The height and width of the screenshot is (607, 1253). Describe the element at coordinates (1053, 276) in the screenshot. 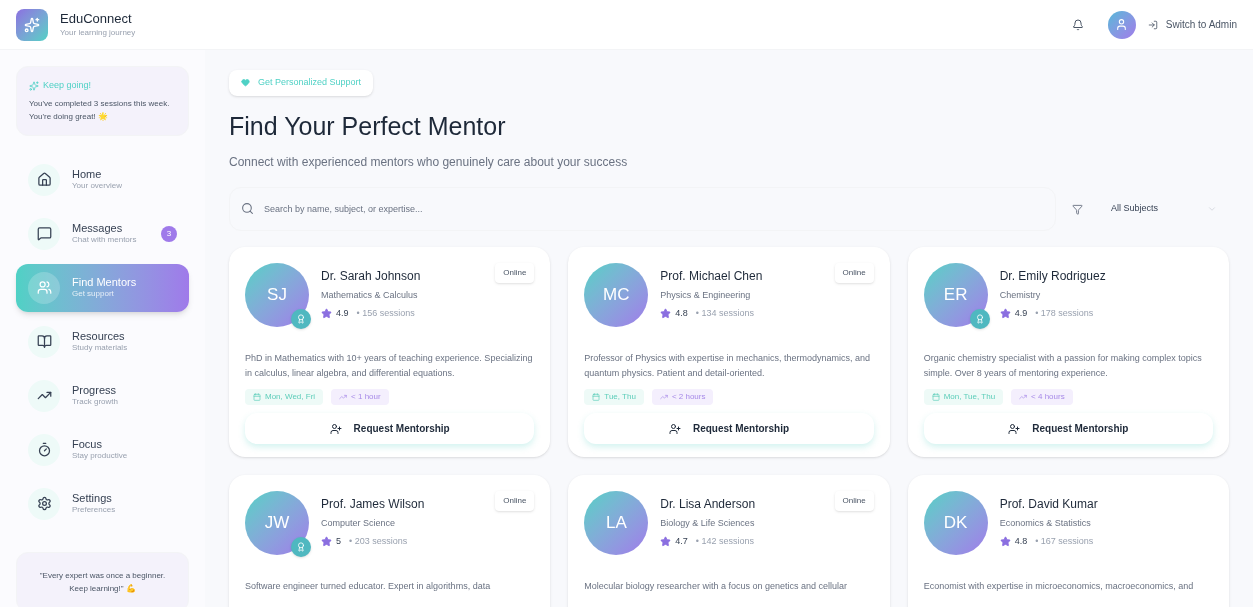

I see `mentor-name: Dr. Emily Rodriguez` at that location.